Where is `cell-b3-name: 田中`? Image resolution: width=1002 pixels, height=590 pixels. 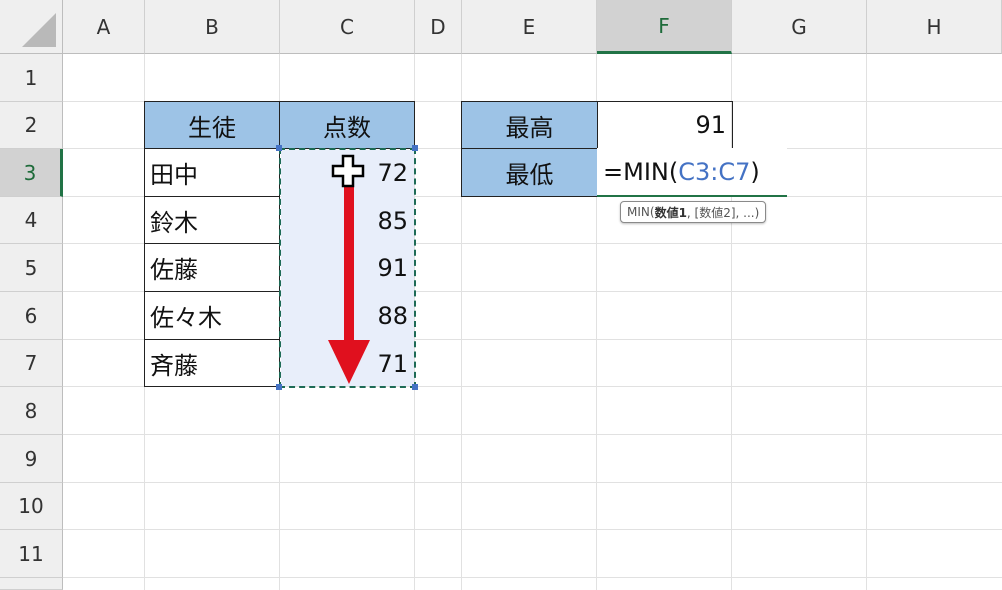
cell-b3-name: 田中 is located at coordinates (212, 172).